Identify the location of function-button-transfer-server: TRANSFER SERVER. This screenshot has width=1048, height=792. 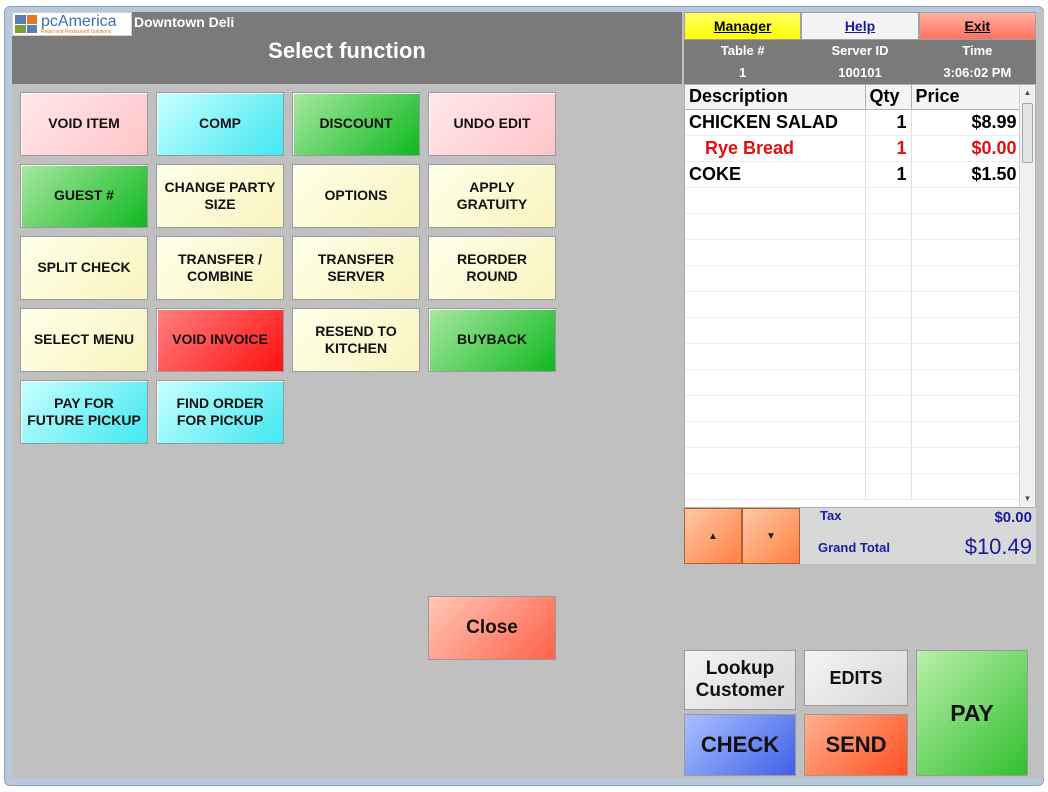
(356, 268).